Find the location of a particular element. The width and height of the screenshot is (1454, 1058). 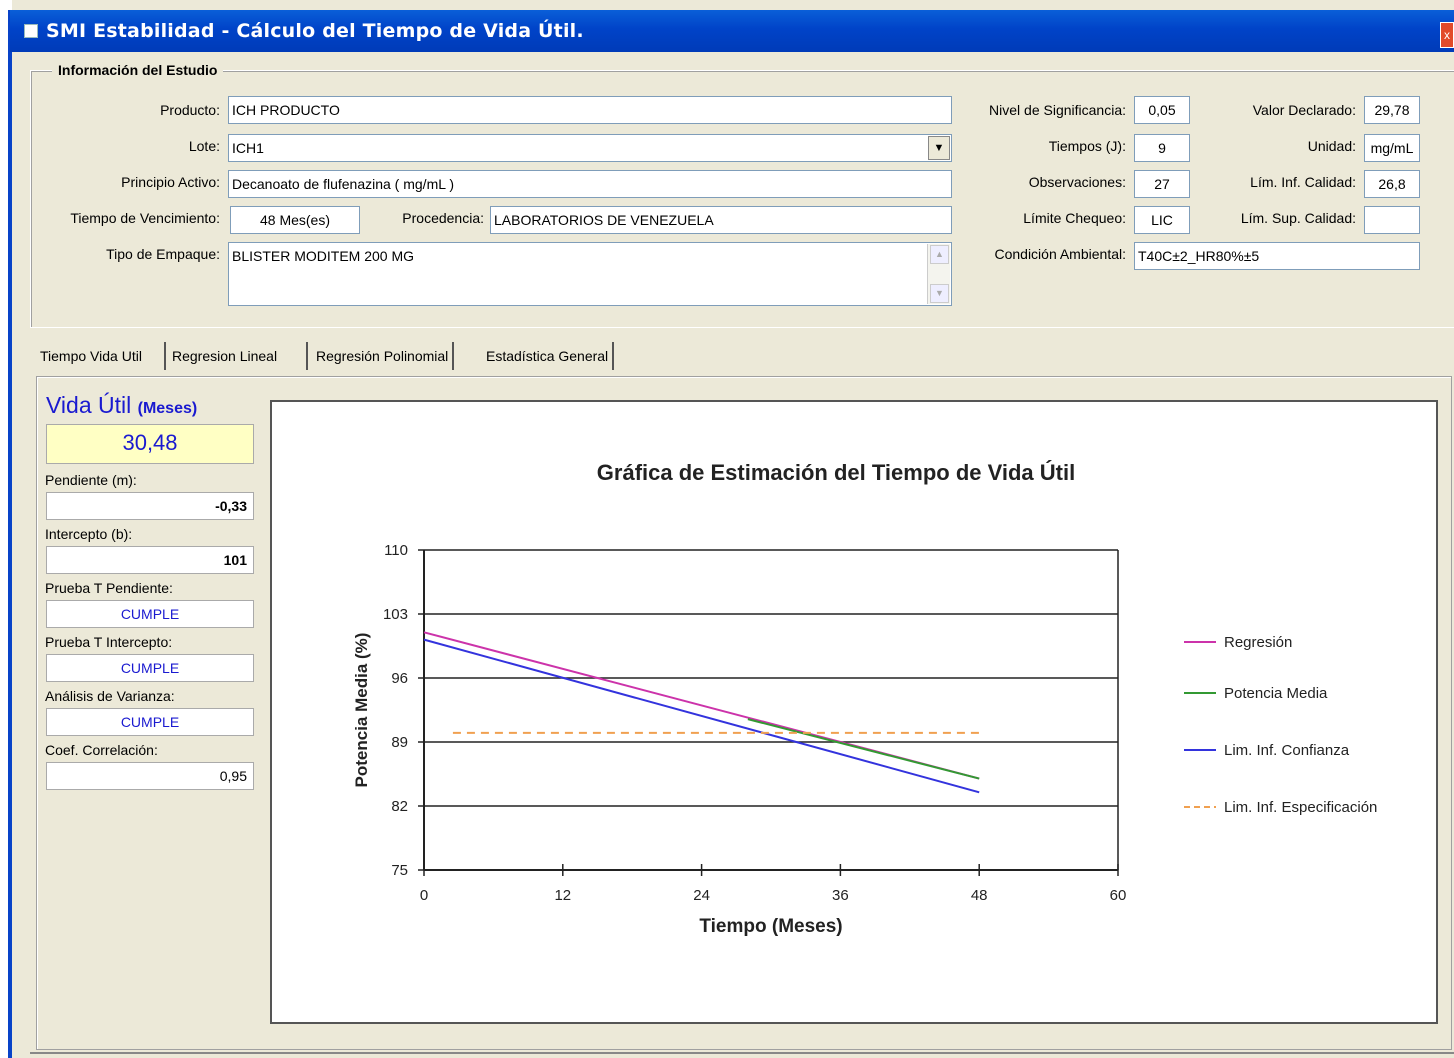

observaciones-label: Observaciones: is located at coordinates (1077, 182).